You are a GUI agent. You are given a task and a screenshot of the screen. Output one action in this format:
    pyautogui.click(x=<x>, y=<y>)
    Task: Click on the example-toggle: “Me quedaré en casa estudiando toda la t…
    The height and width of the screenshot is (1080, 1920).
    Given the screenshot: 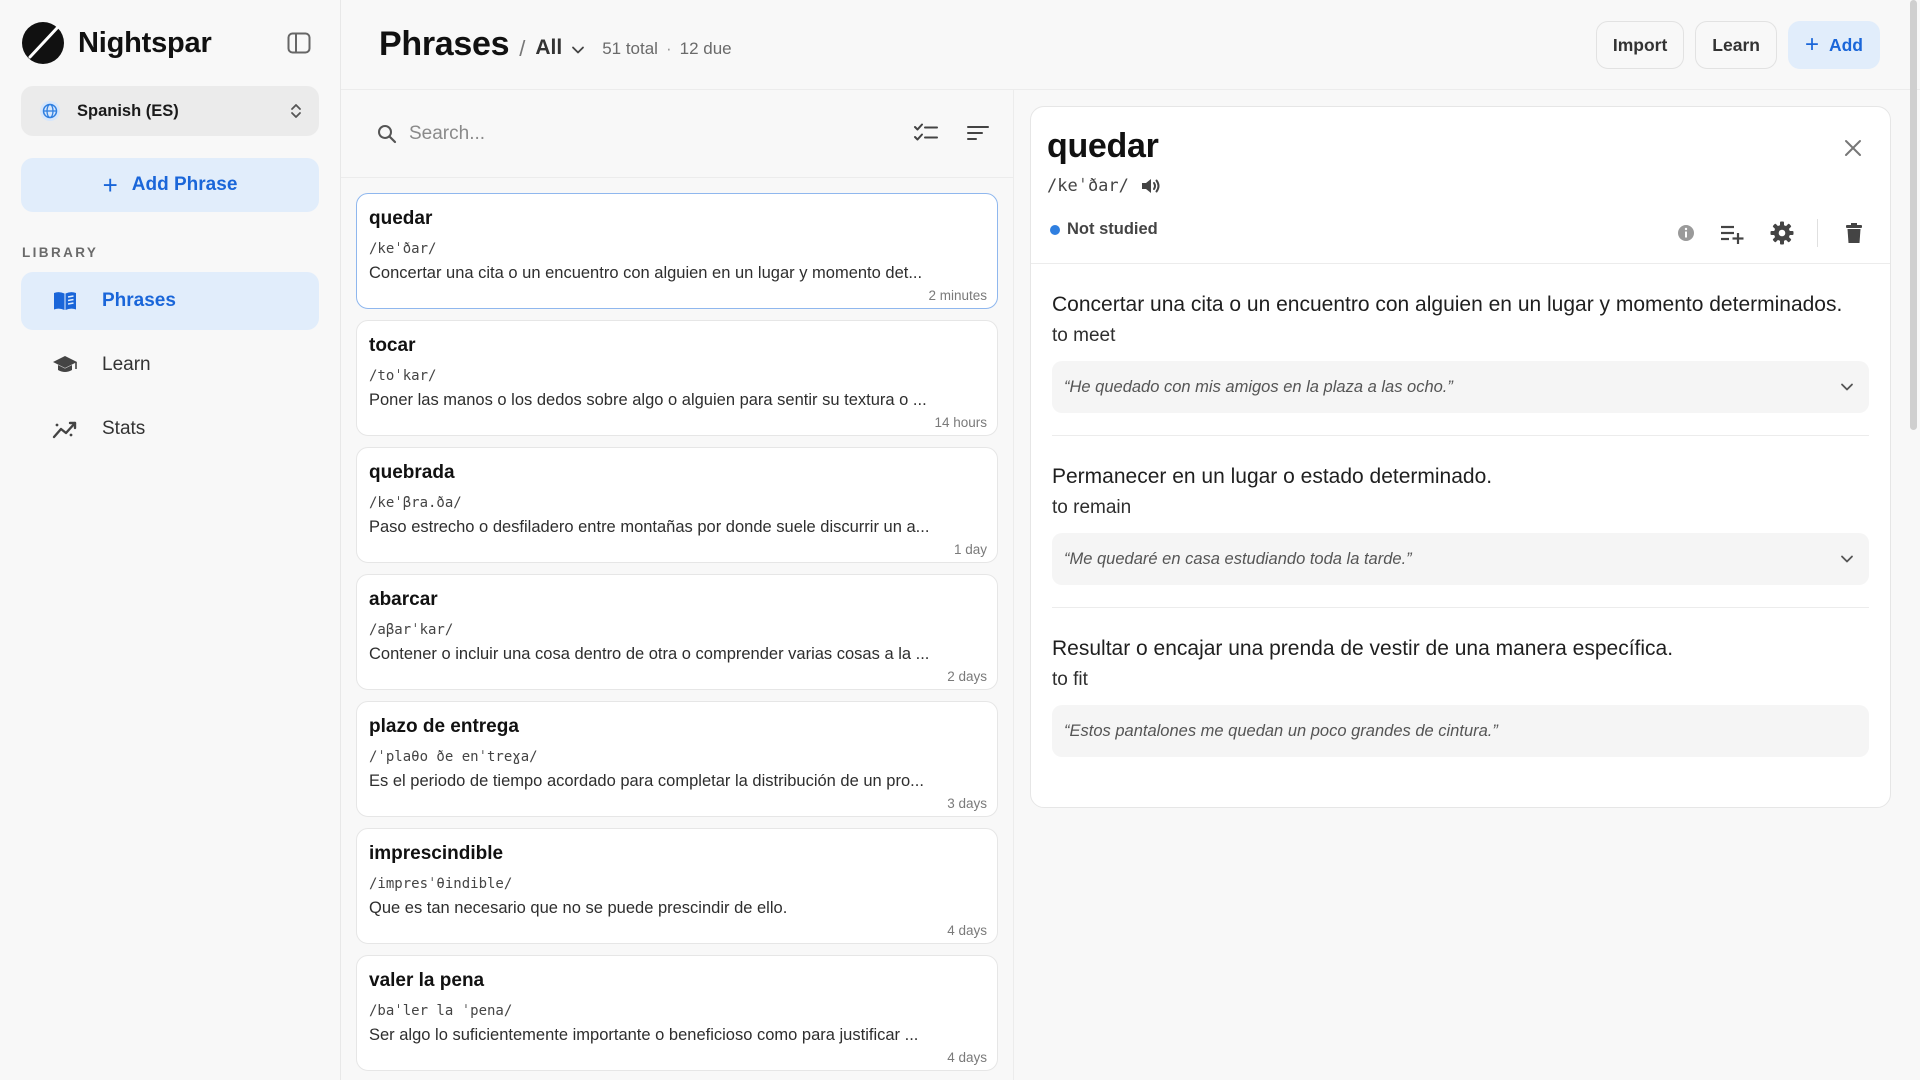 What is the action you would take?
    pyautogui.click(x=1460, y=559)
    